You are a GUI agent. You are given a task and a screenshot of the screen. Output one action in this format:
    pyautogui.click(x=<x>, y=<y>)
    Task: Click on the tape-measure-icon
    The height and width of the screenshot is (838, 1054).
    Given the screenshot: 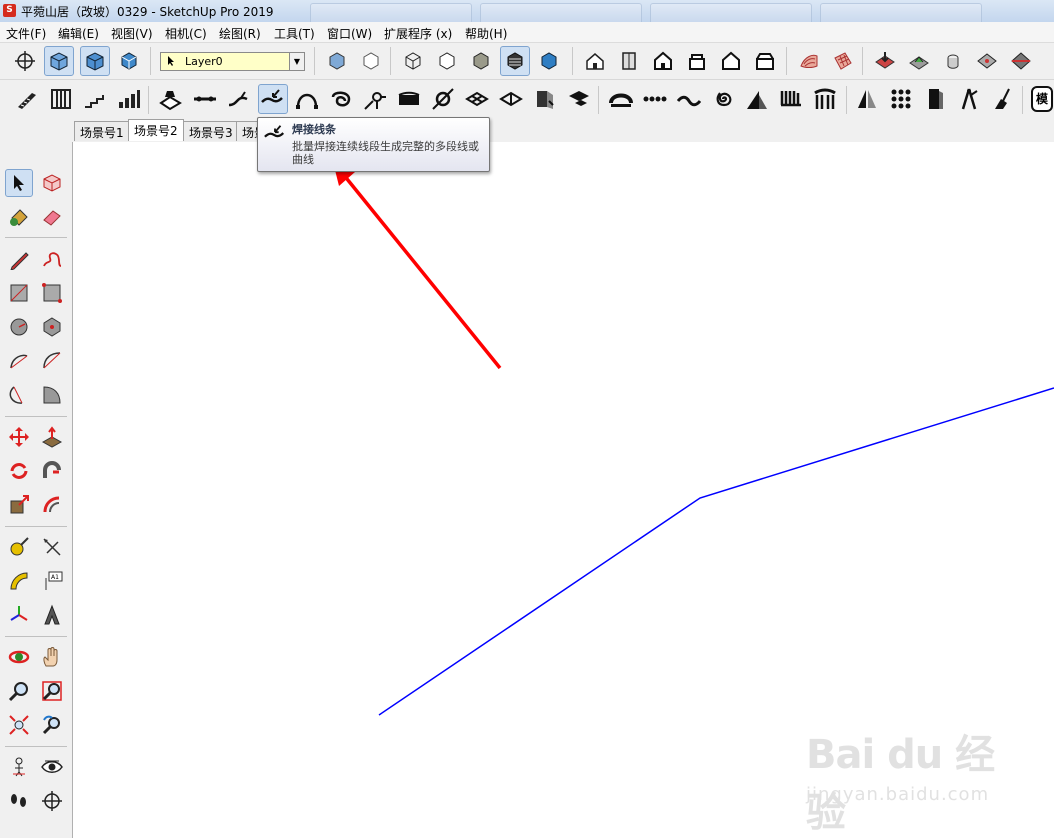 What is the action you would take?
    pyautogui.click(x=19, y=547)
    